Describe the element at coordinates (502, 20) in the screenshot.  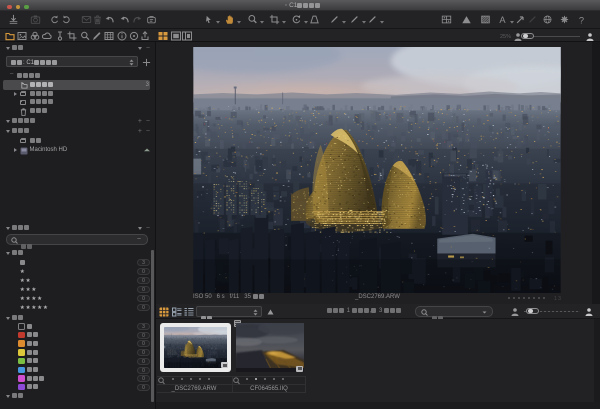
I see `svg-text: A` at that location.